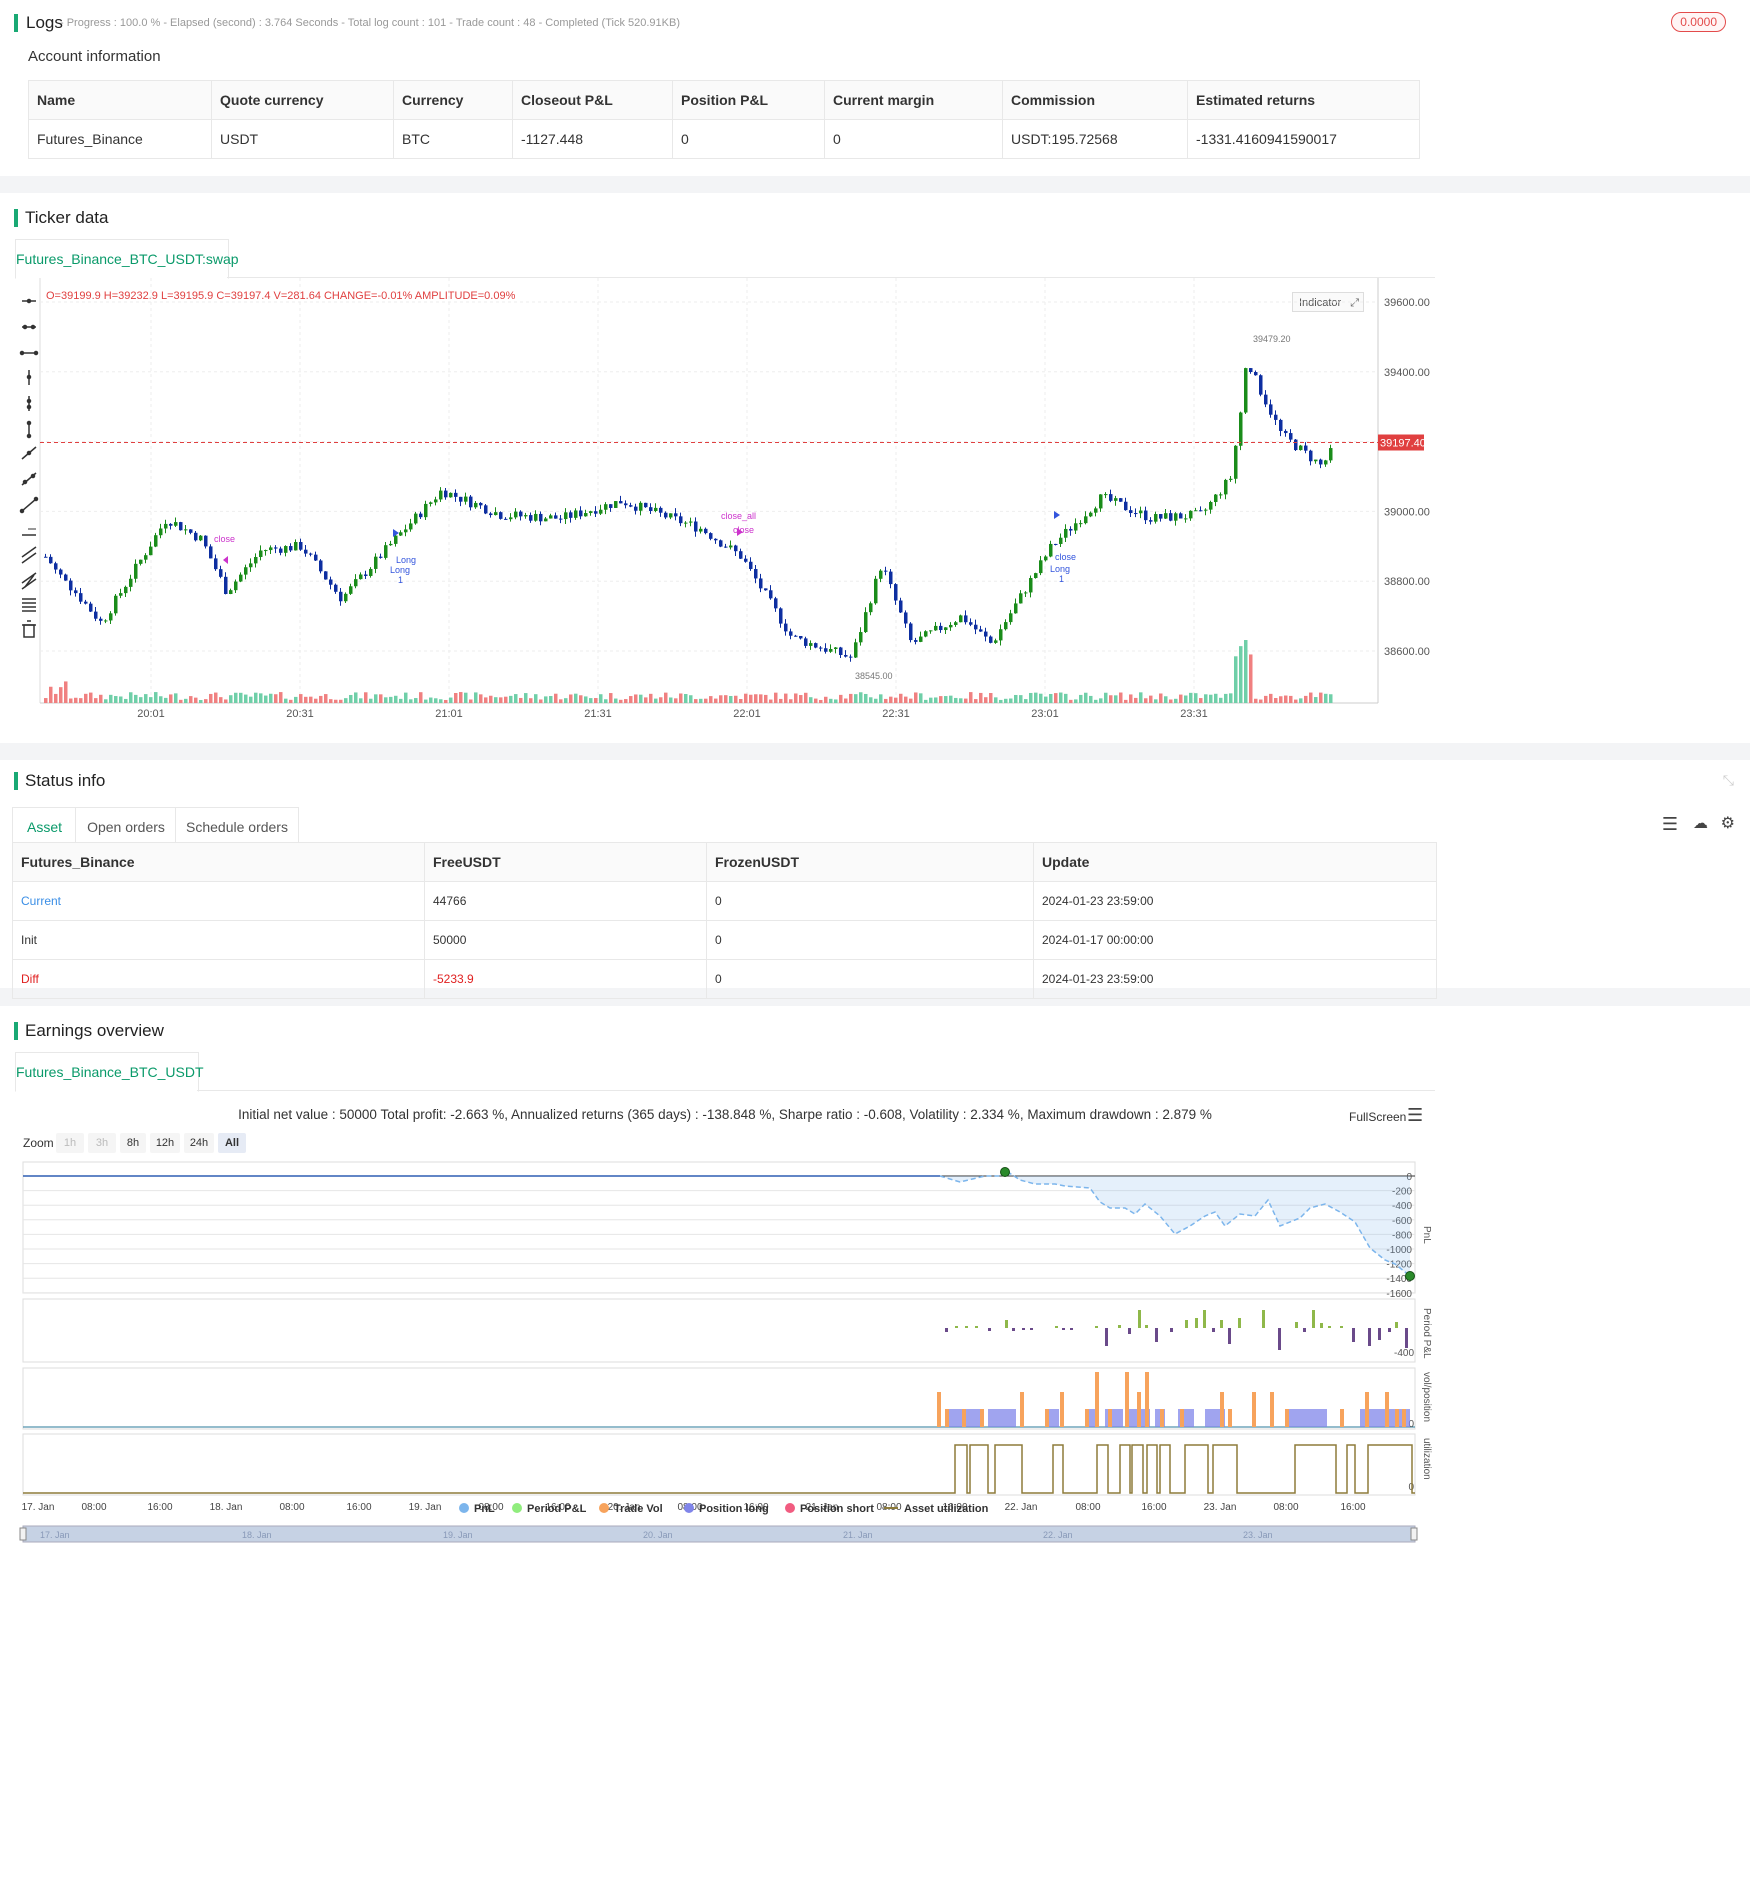 Image resolution: width=1750 pixels, height=1892 pixels. What do you see at coordinates (38, 1507) in the screenshot?
I see `time-tick: 17. Jan` at bounding box center [38, 1507].